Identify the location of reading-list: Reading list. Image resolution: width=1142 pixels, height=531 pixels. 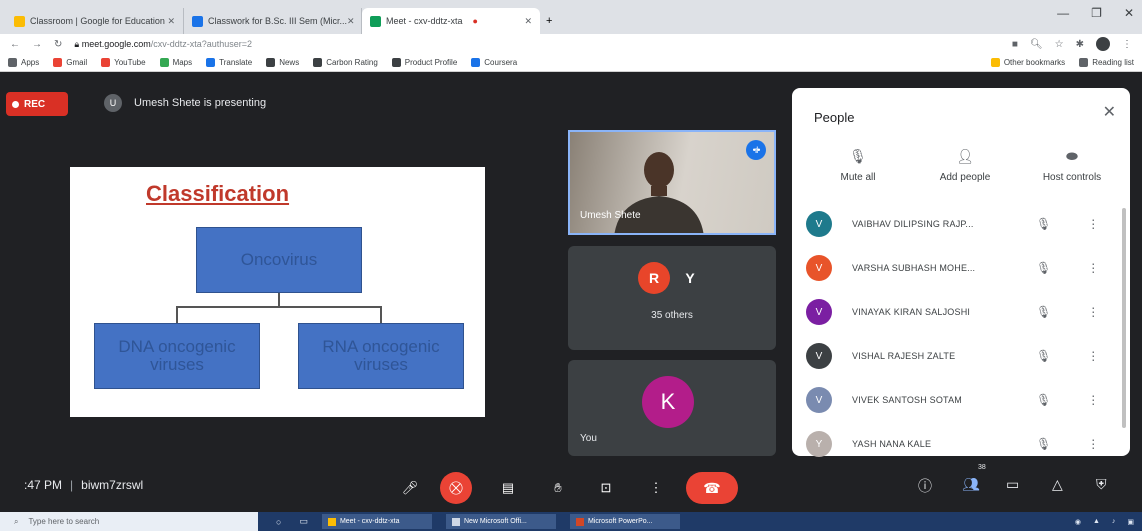
(1106, 62).